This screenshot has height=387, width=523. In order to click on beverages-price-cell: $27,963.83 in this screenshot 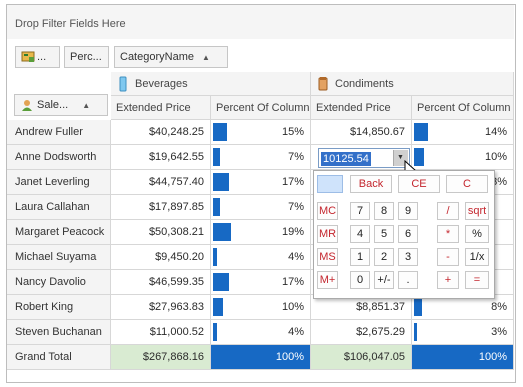, I will do `click(161, 307)`.